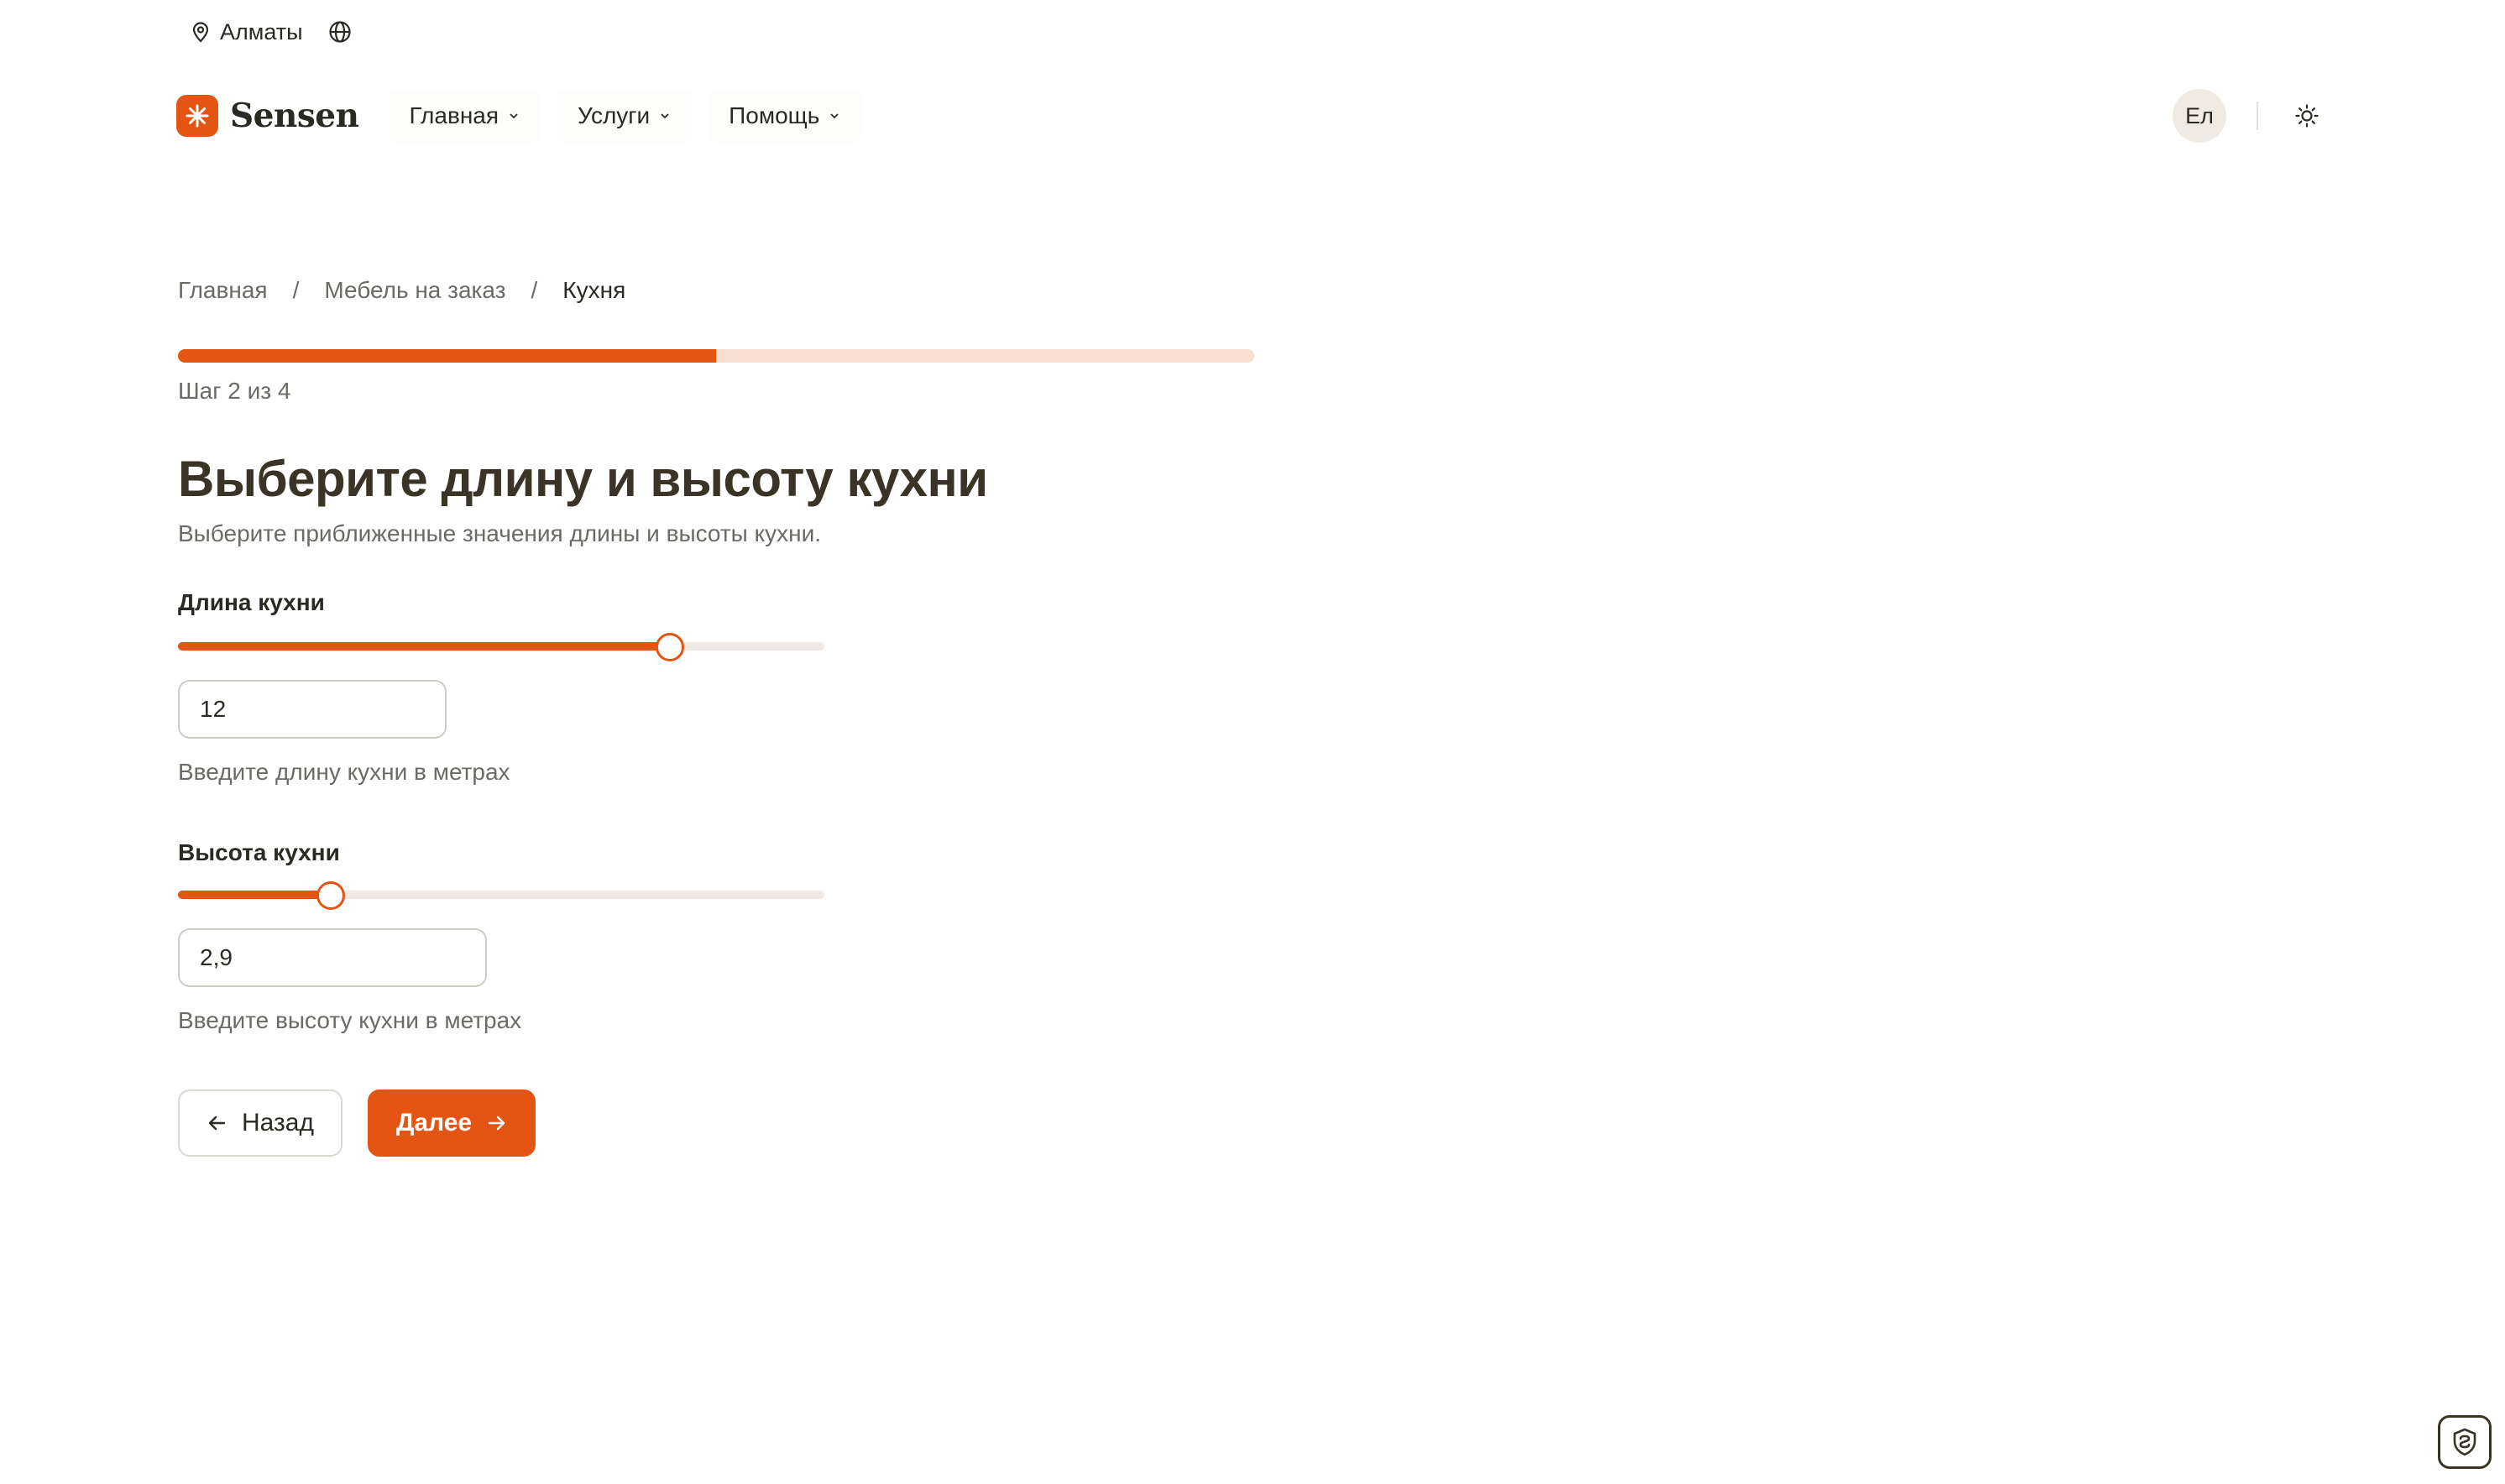 This screenshot has height=1484, width=2505. Describe the element at coordinates (235, 391) in the screenshot. I see `step-indicator: Шаг 2 из 4` at that location.